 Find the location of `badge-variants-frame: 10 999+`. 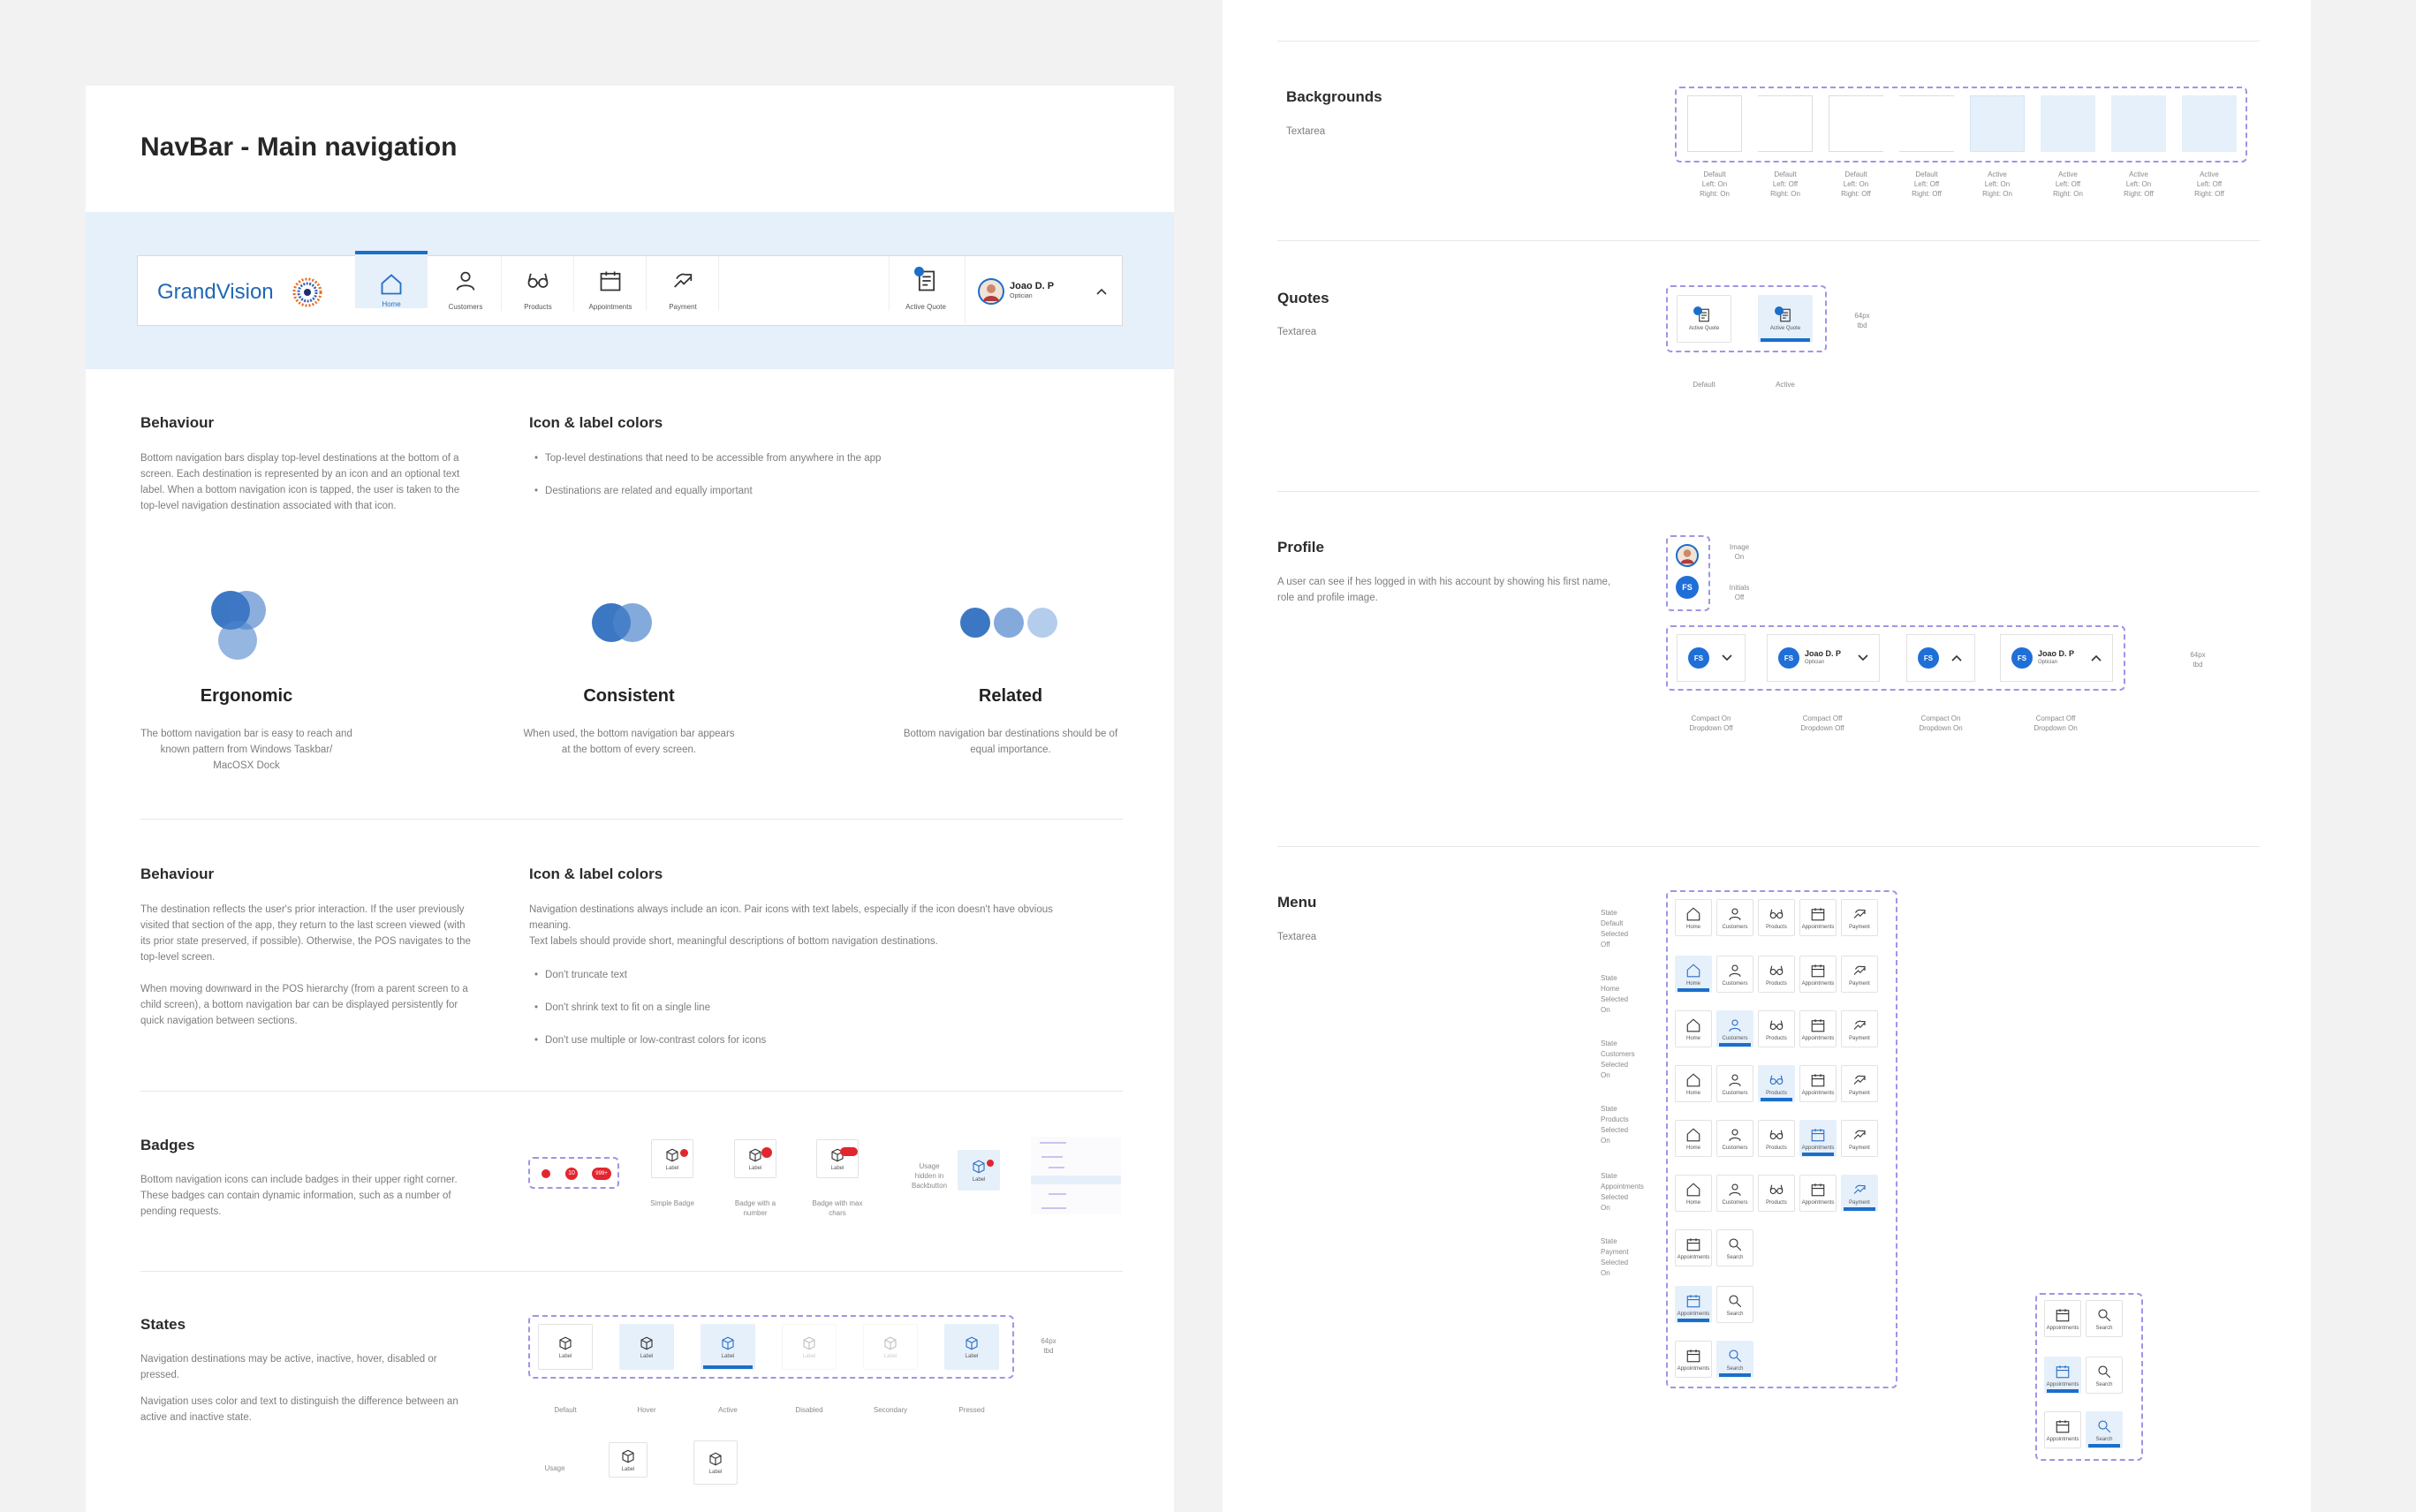

badge-variants-frame: 10 999+ is located at coordinates (573, 1173).